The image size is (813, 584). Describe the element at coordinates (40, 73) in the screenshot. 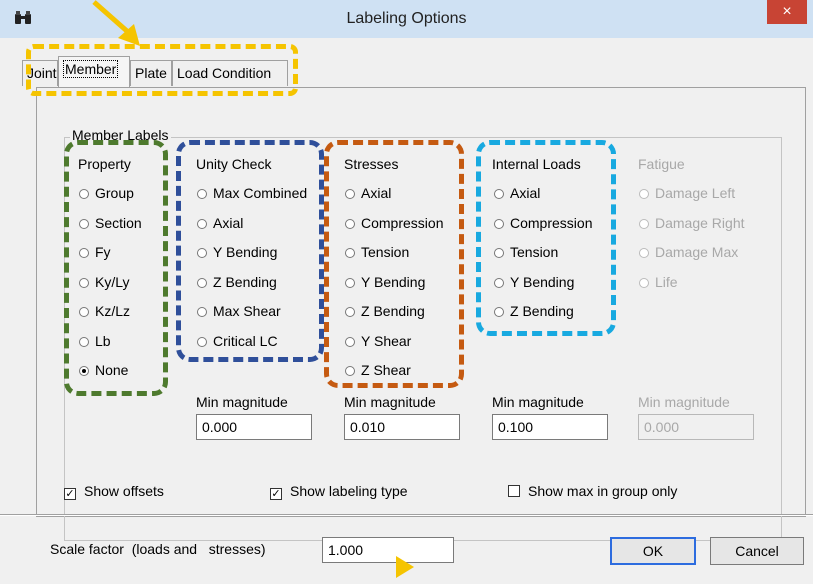

I see `tab-joint: Joint` at that location.